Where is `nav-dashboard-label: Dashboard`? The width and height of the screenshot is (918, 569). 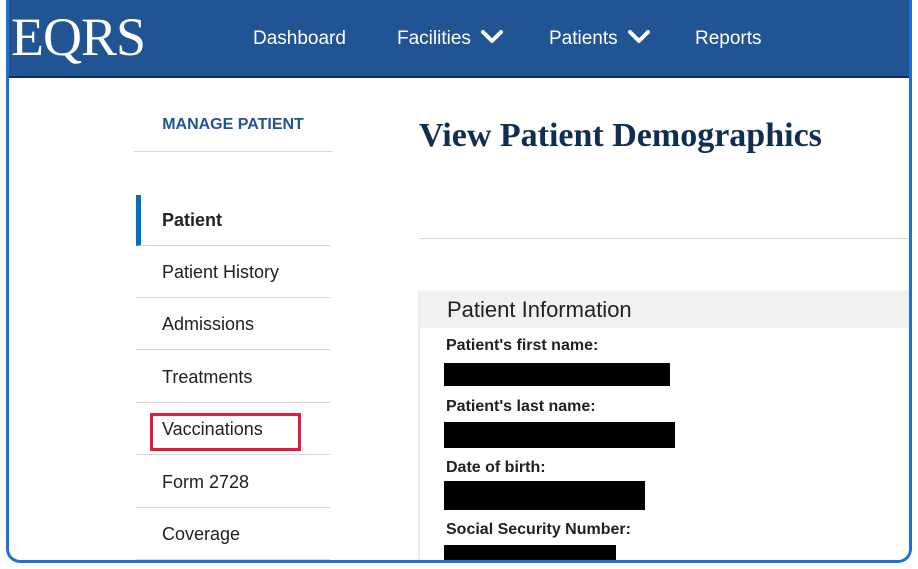 nav-dashboard-label: Dashboard is located at coordinates (299, 38).